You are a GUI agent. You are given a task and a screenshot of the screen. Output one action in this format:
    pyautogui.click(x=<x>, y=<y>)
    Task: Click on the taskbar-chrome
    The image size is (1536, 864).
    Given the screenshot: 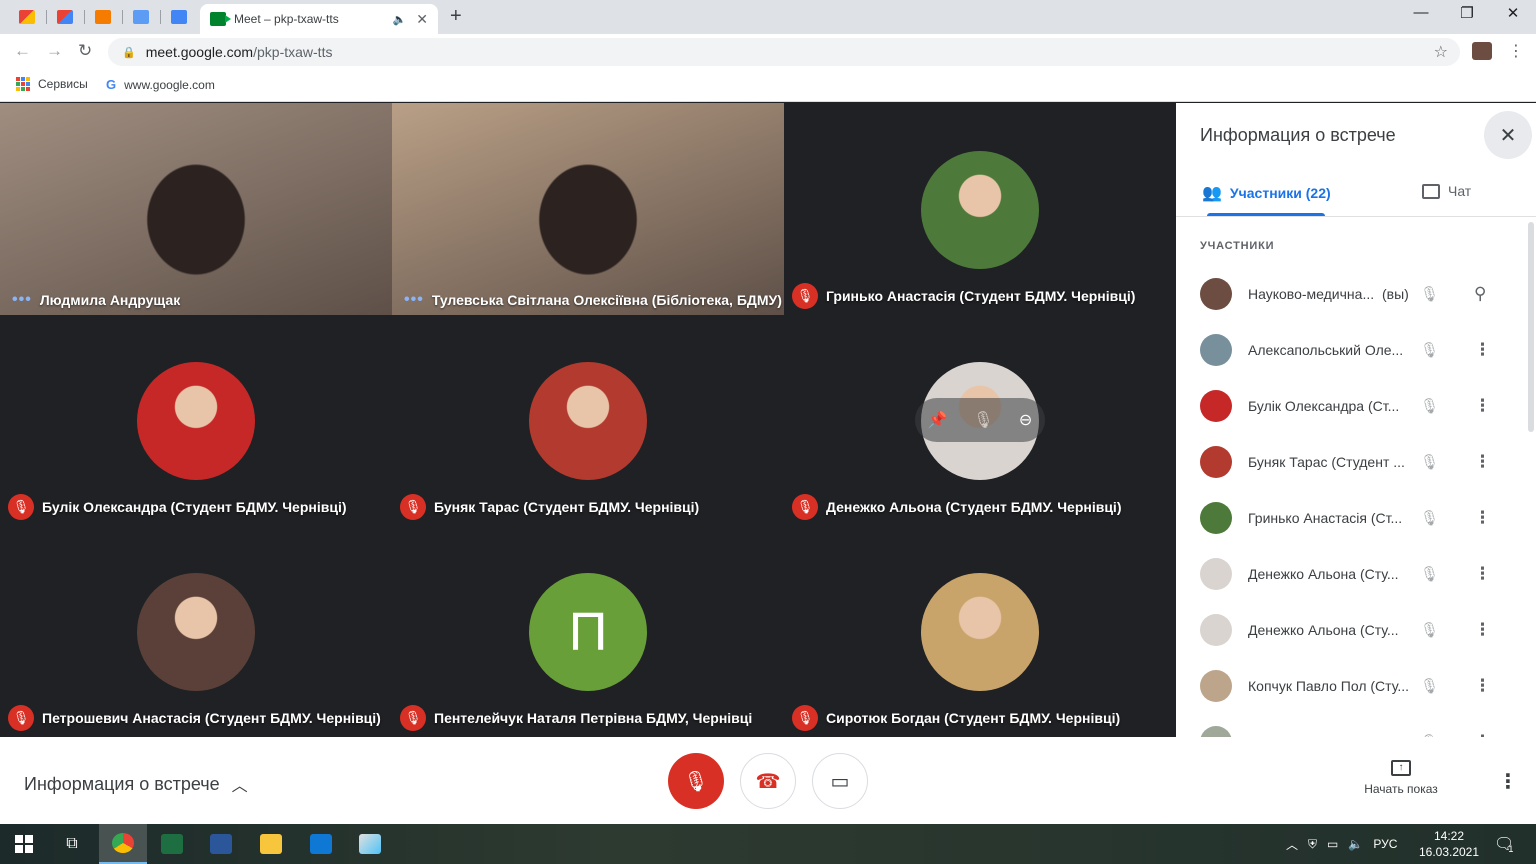 What is the action you would take?
    pyautogui.click(x=123, y=844)
    